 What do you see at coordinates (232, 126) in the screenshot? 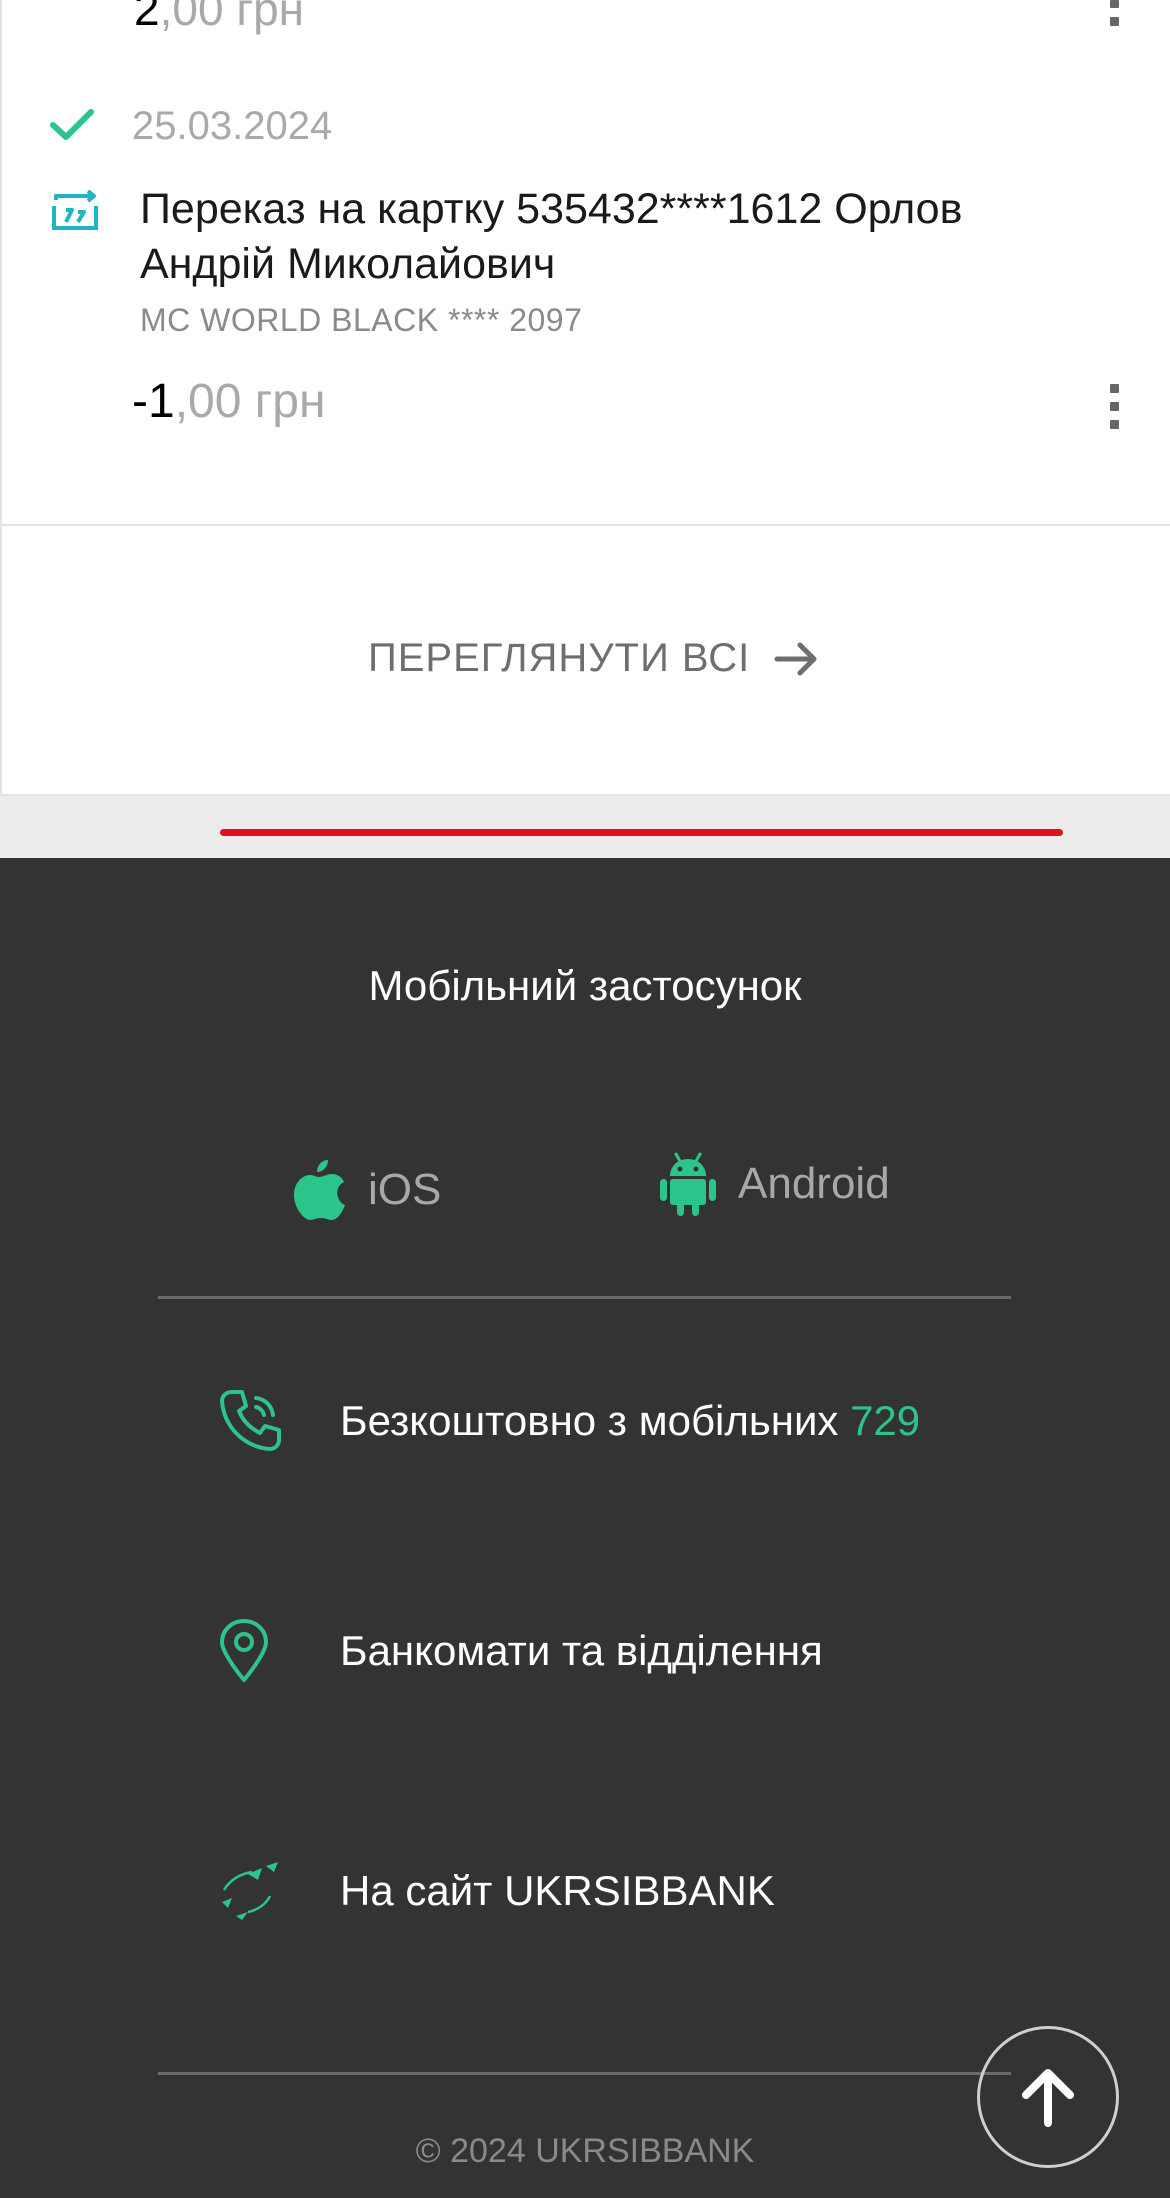
I see `transaction-date: 25.03.2024` at bounding box center [232, 126].